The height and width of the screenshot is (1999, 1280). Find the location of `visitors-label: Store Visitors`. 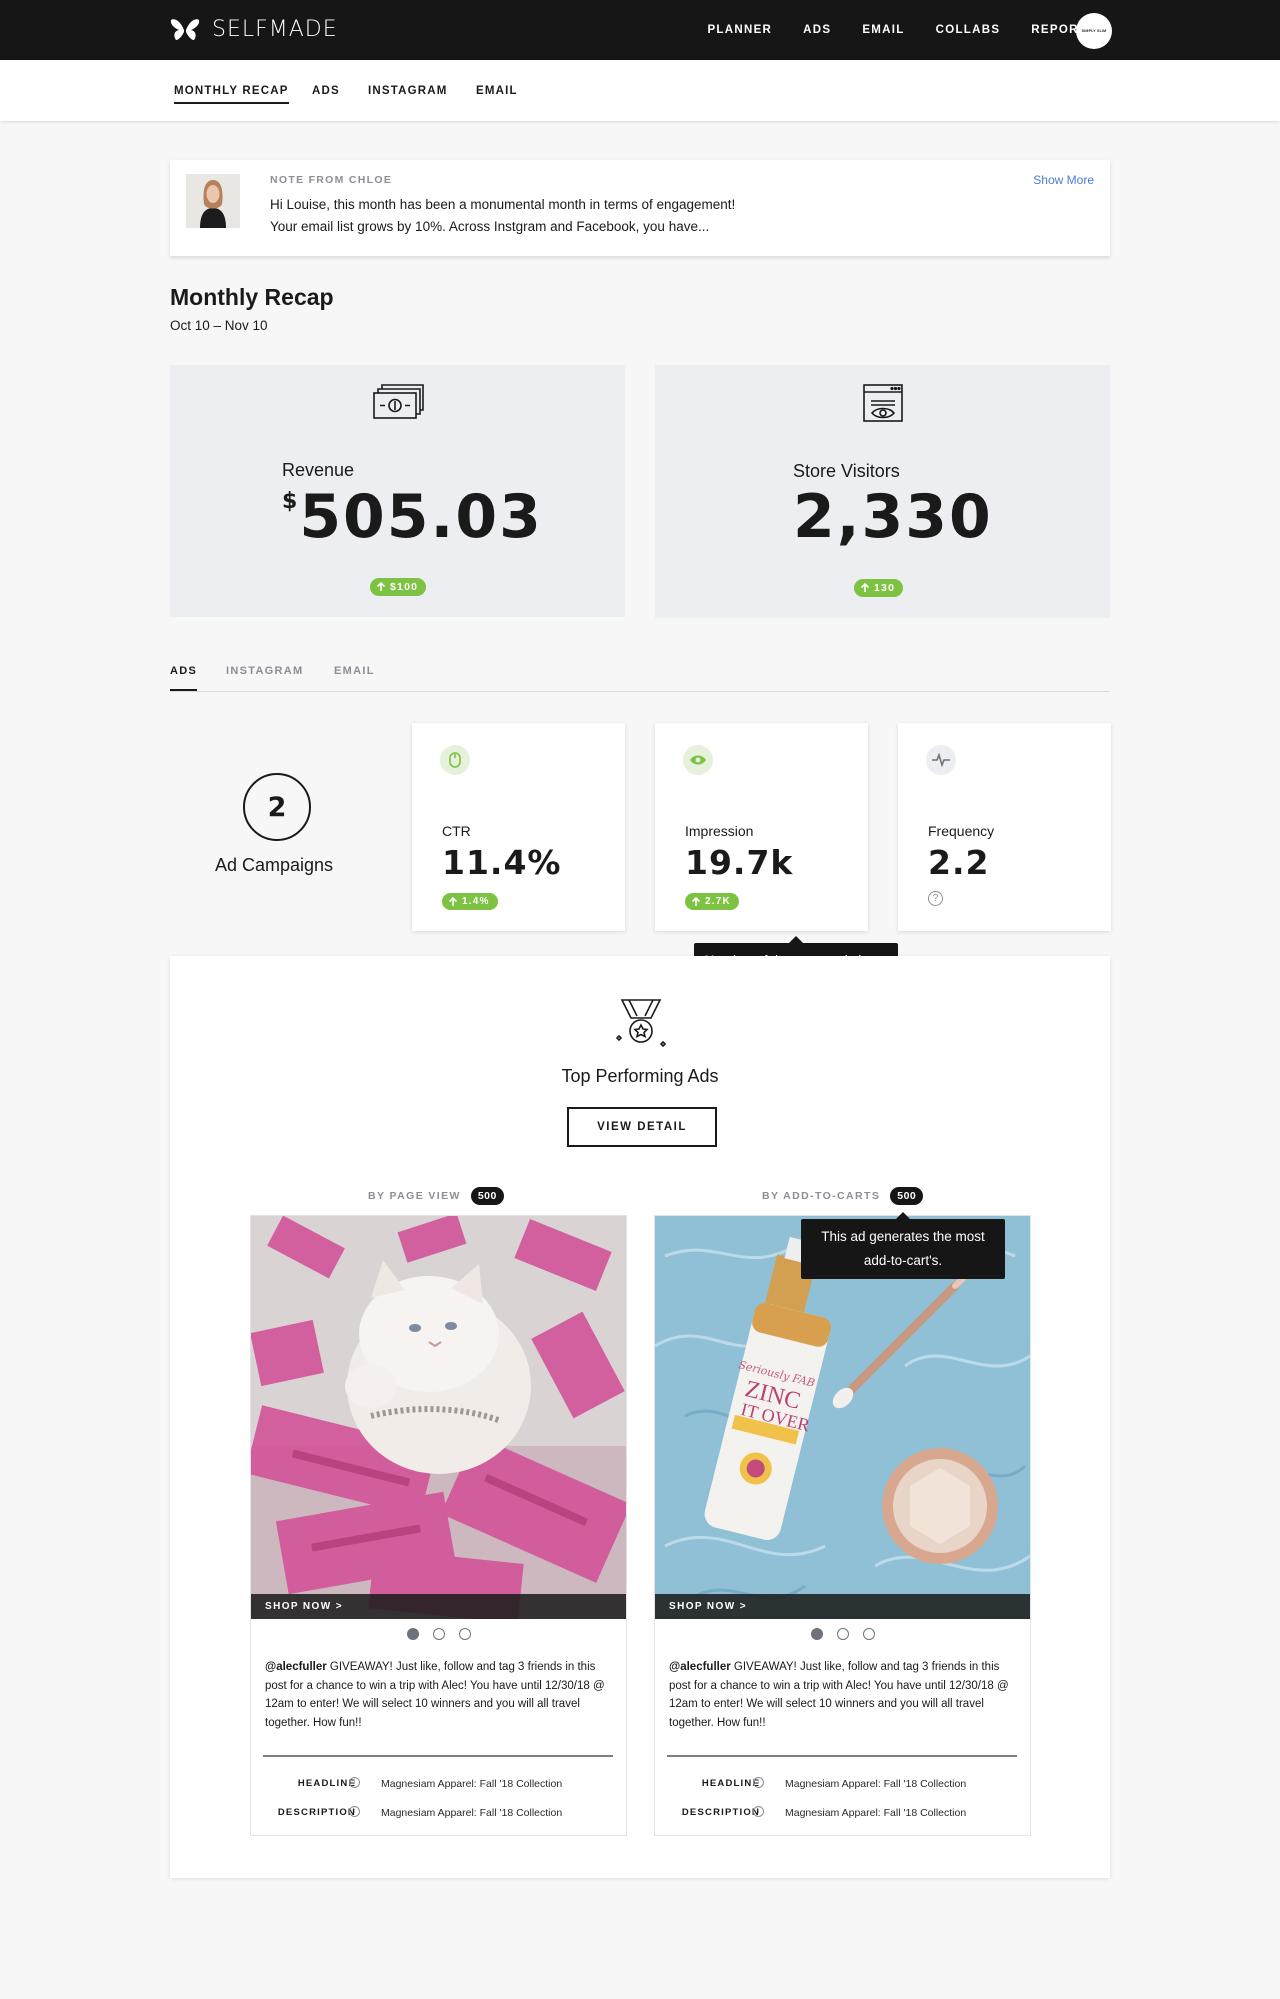

visitors-label: Store Visitors is located at coordinates (846, 471).